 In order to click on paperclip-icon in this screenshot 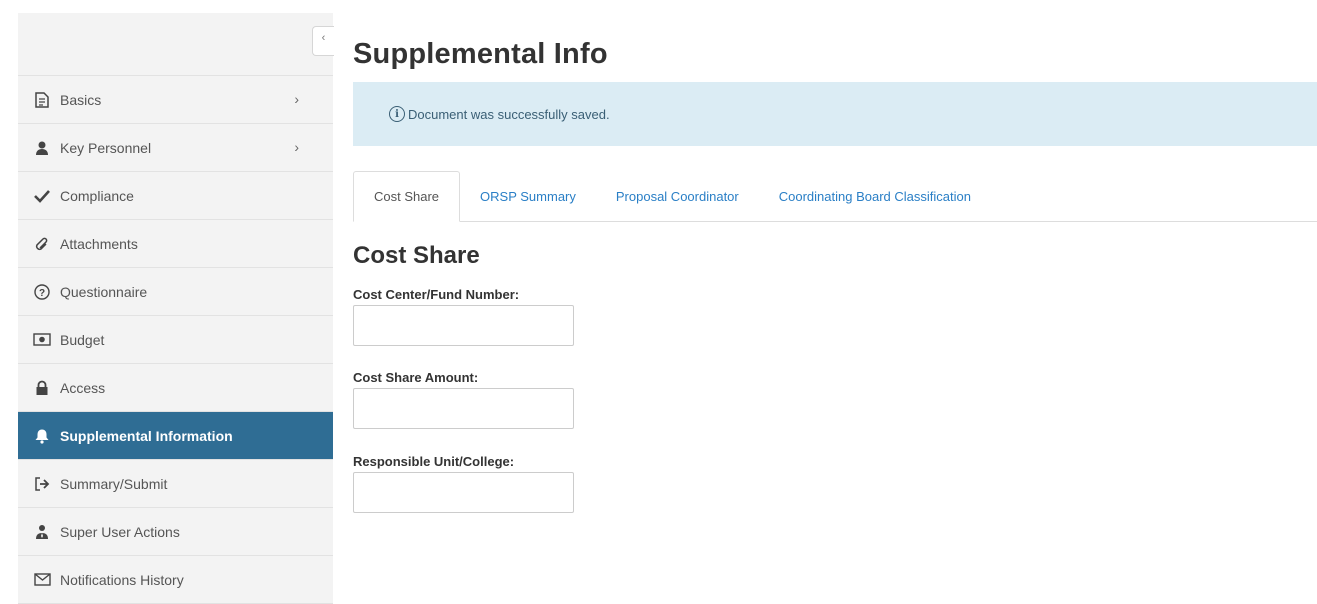, I will do `click(42, 244)`.